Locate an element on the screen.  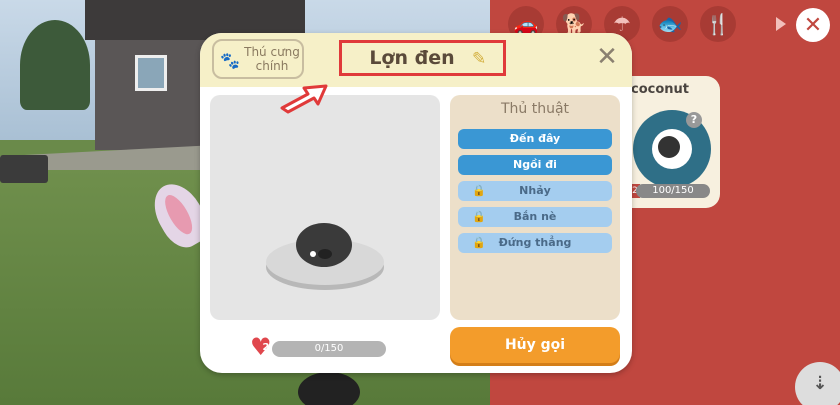
trick-button: Đến đây is located at coordinates (535, 139).